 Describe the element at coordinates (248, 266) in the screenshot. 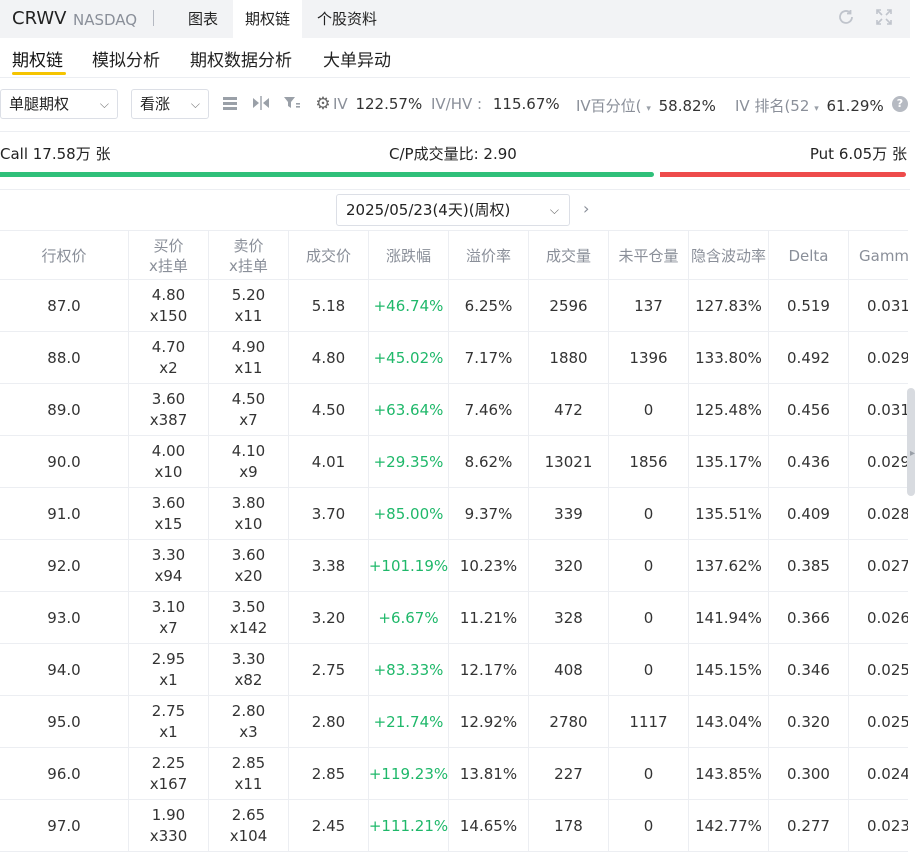

I see `header-sublabel: x挂单` at that location.